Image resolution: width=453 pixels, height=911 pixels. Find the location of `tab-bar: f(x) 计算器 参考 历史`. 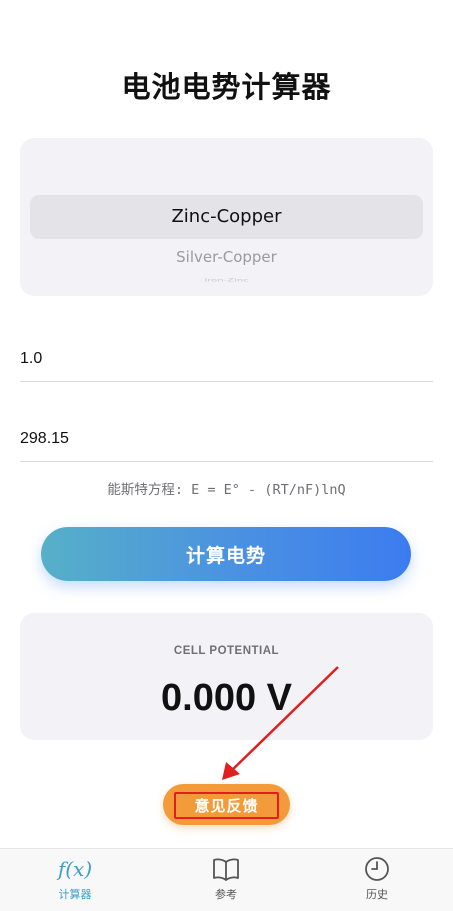

tab-bar: f(x) 计算器 参考 历史 is located at coordinates (226, 879).